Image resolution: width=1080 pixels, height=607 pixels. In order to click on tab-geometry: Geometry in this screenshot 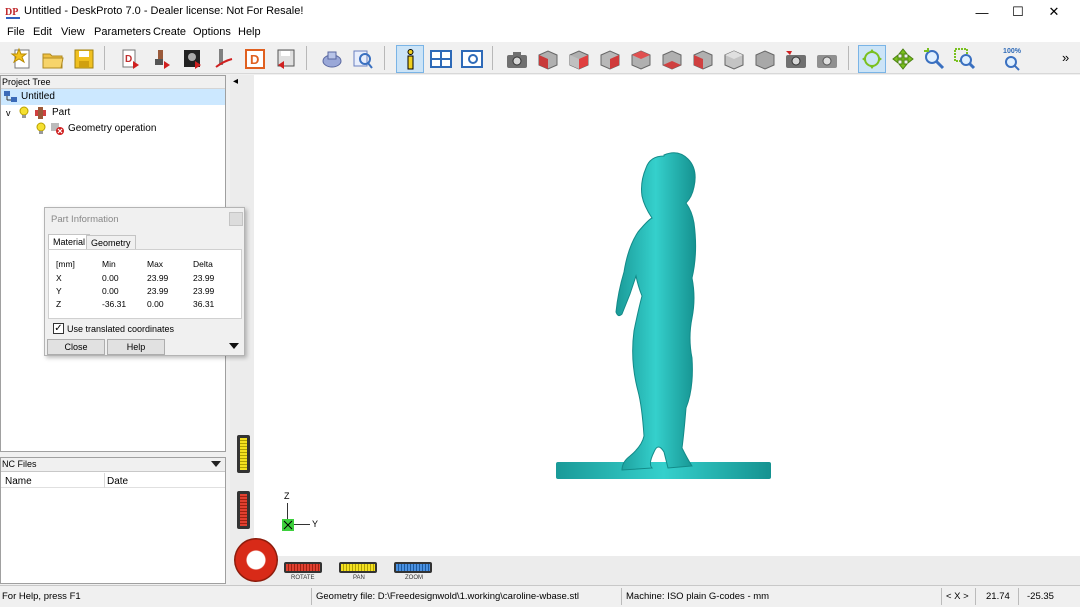, I will do `click(111, 242)`.